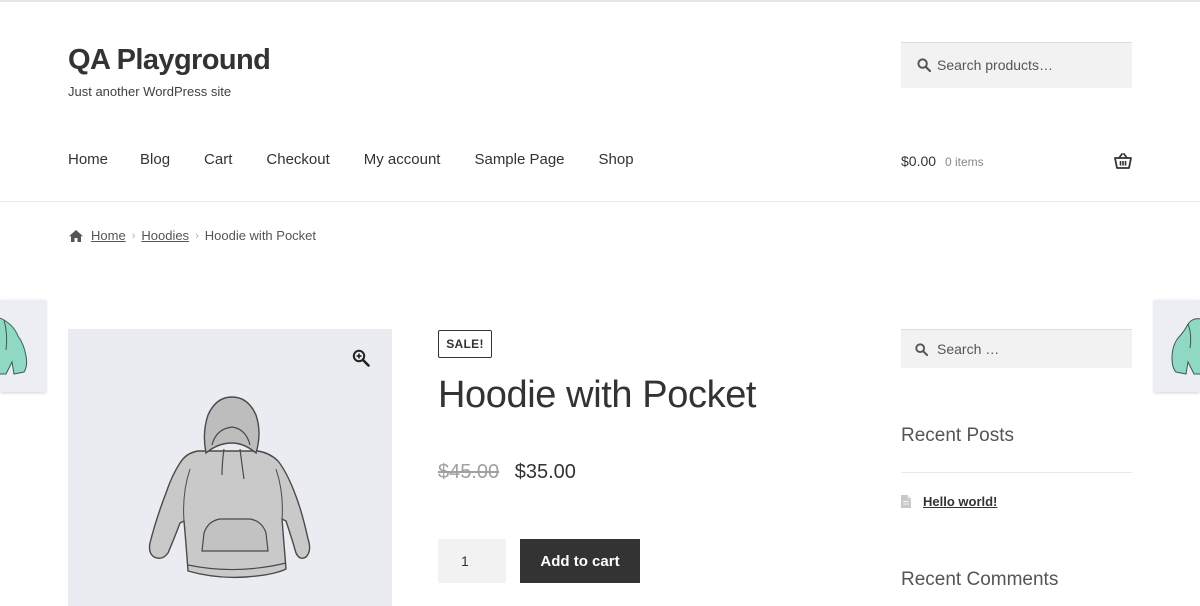 The width and height of the screenshot is (1200, 606). Describe the element at coordinates (465, 344) in the screenshot. I see `sale-badge: SALE!` at that location.